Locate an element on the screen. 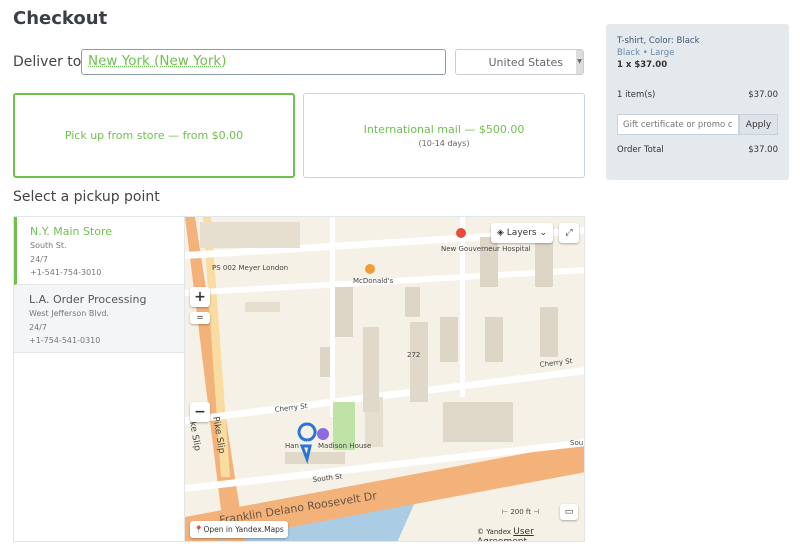  layers-button: ◈ Layers ⌄ is located at coordinates (522, 233).